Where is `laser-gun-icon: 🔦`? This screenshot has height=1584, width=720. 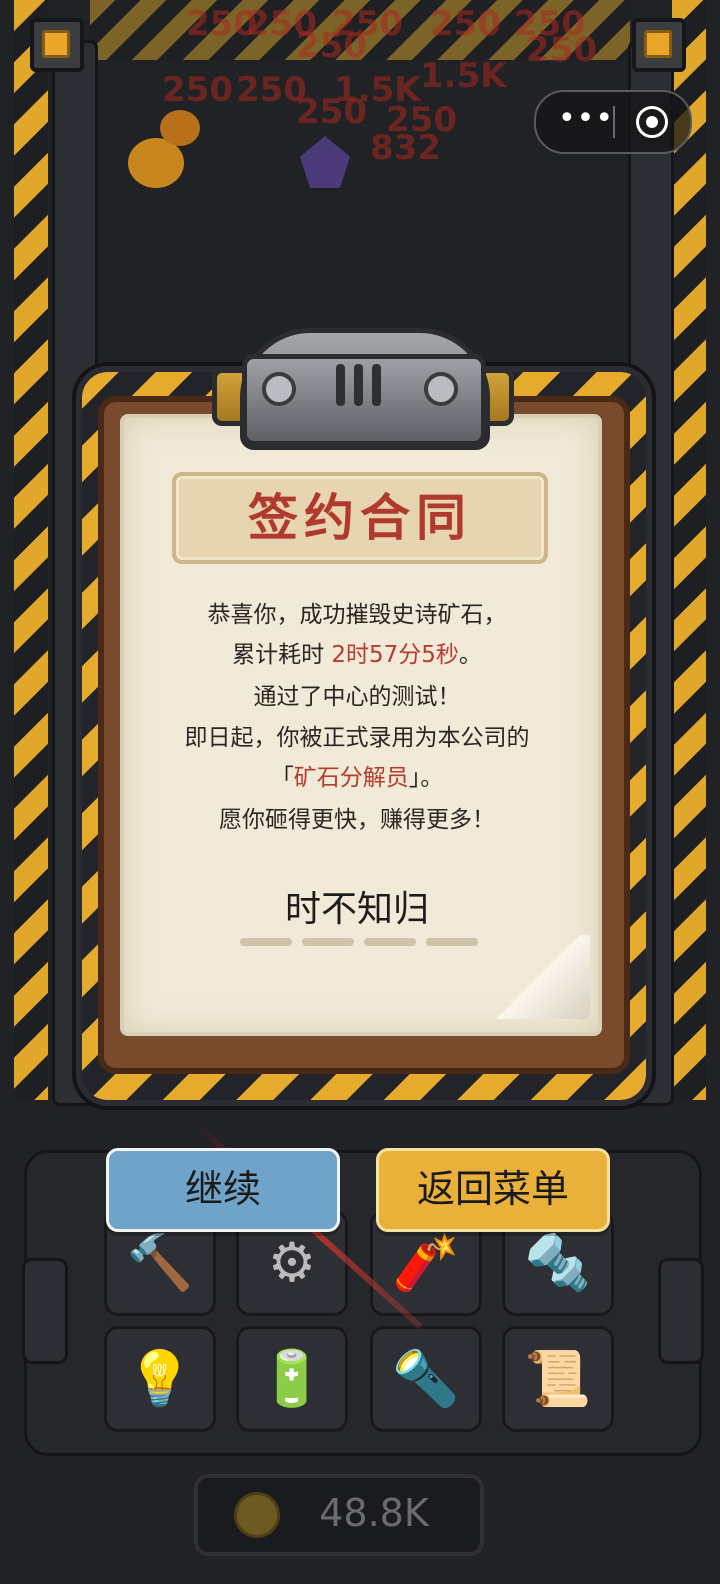 laser-gun-icon: 🔦 is located at coordinates (426, 1378).